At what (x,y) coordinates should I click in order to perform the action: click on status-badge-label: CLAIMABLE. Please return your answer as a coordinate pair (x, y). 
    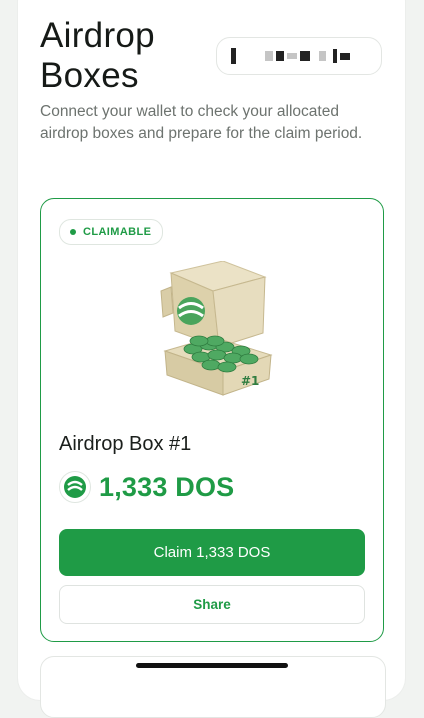
    Looking at the image, I should click on (117, 232).